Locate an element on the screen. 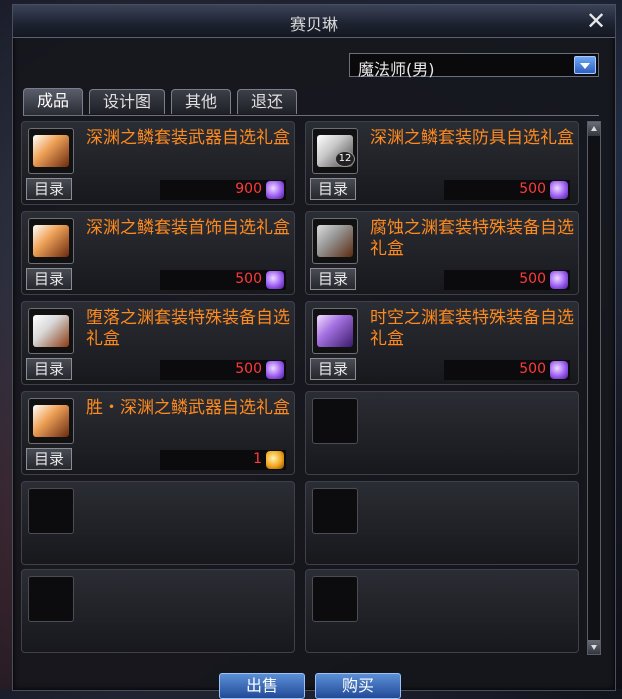 Image resolution: width=622 pixels, height=699 pixels. item-slot: 时空之渊套装特殊装备自选礼盒 目录 500 is located at coordinates (442, 343).